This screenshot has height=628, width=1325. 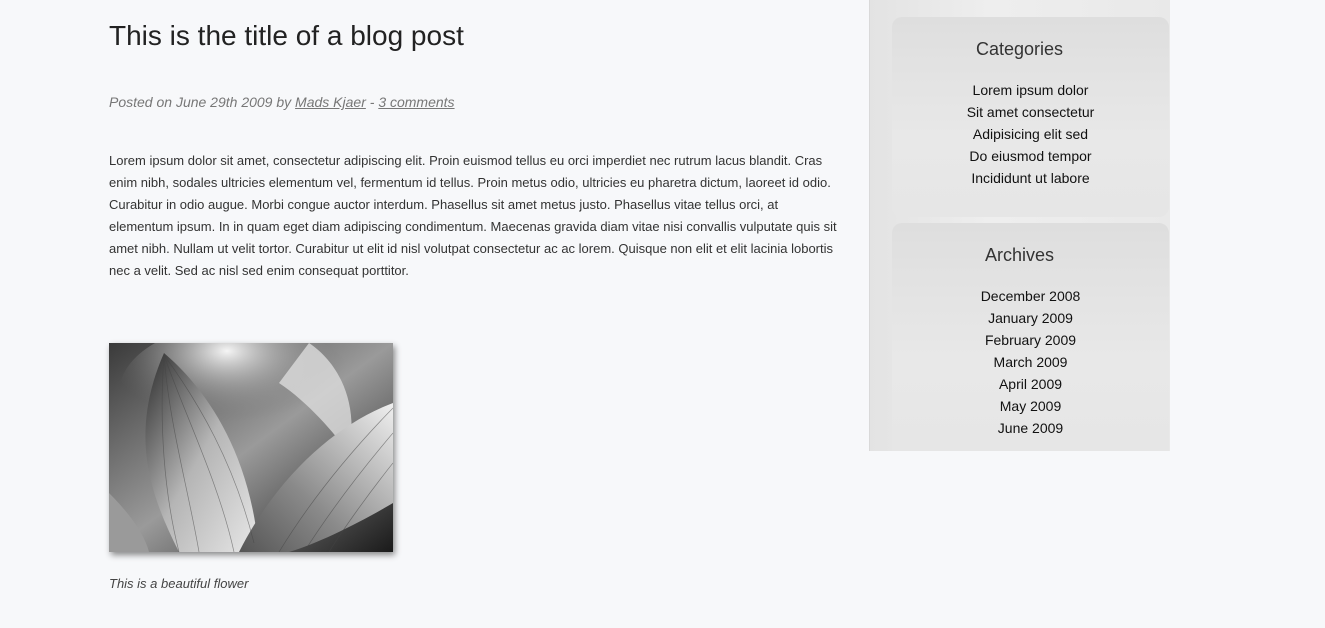 What do you see at coordinates (1030, 406) in the screenshot?
I see `archive-link: May 2009` at bounding box center [1030, 406].